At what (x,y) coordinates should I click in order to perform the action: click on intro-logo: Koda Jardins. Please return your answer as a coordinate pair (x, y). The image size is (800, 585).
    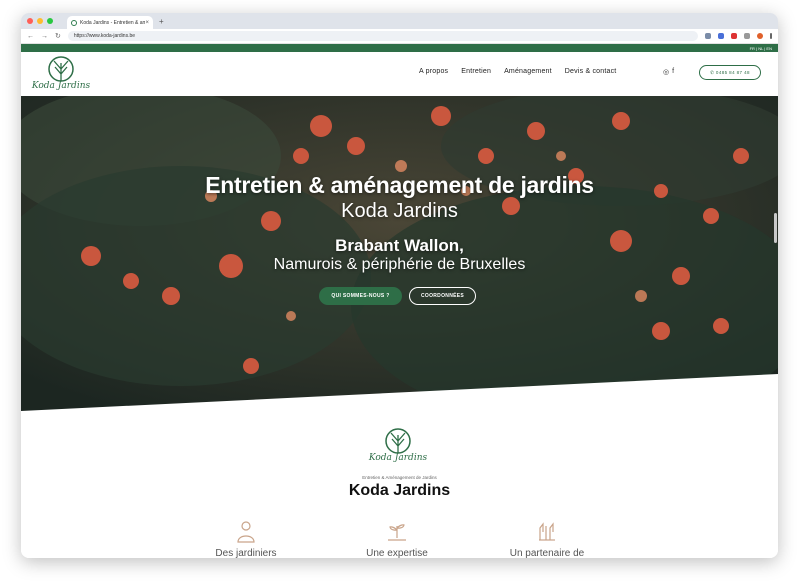
    Looking at the image, I should click on (398, 445).